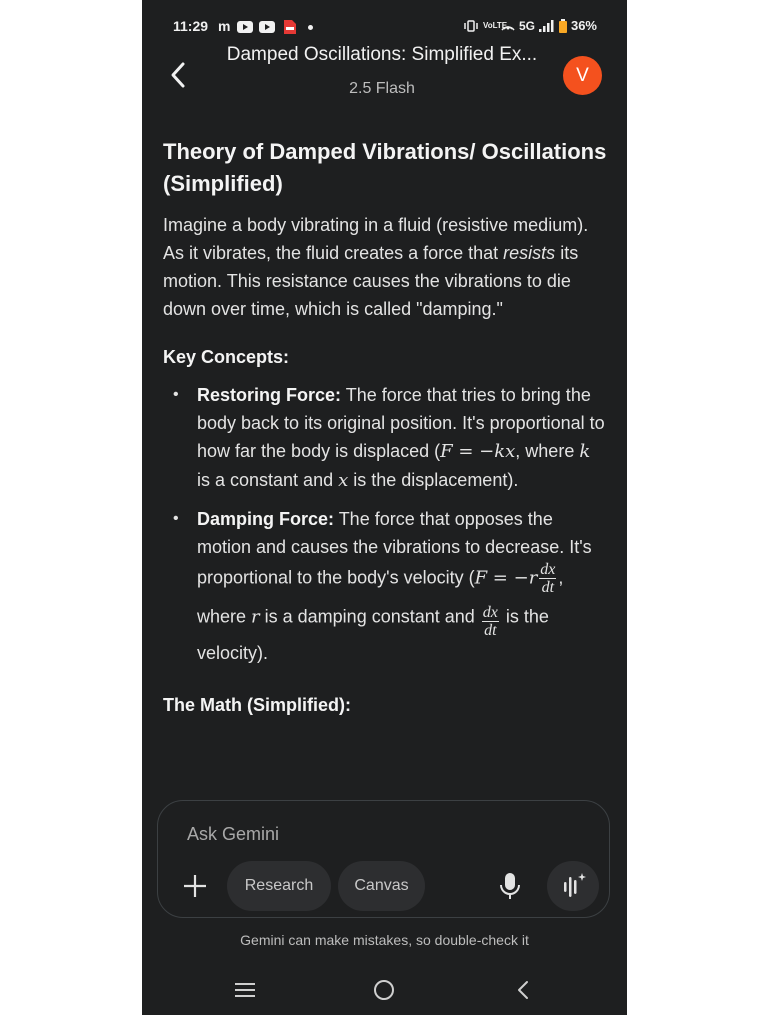 The image size is (768, 1024). Describe the element at coordinates (381, 886) in the screenshot. I see `canvas-chip: Canvas` at that location.